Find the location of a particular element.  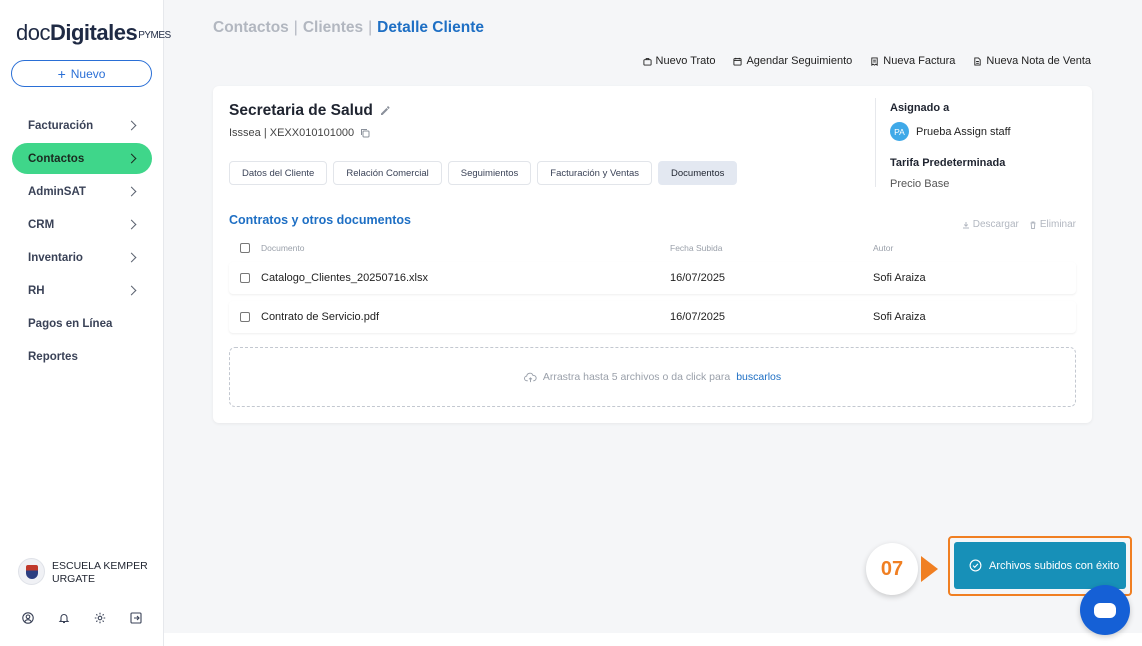

brand-logo-thin: doc is located at coordinates (33, 32).